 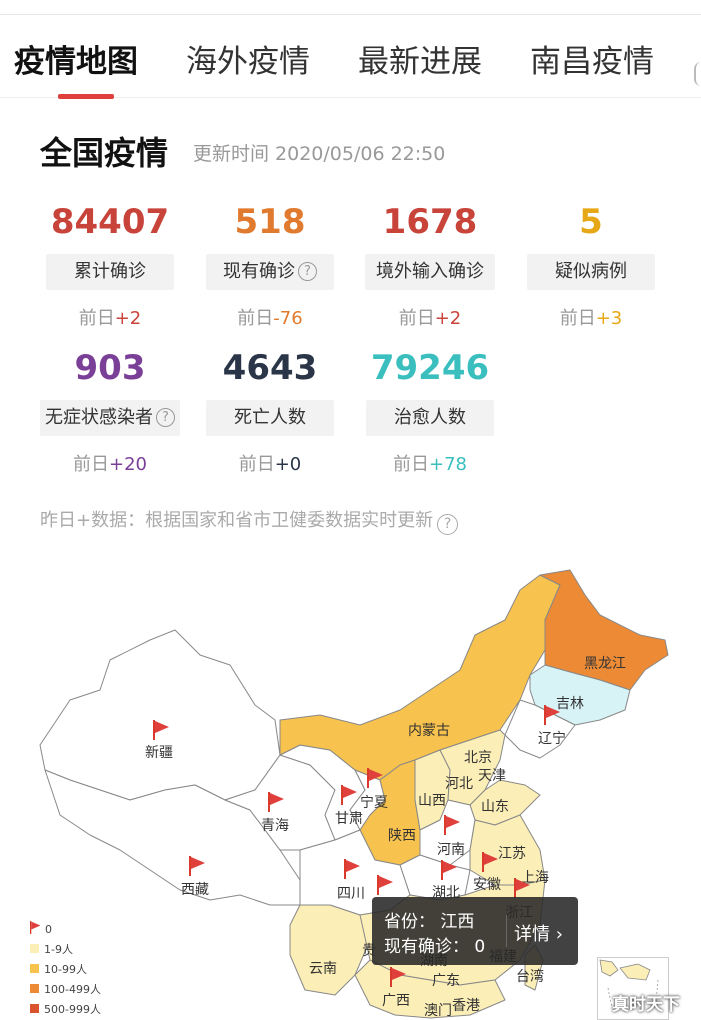 I want to click on province-label: 台湾, so click(x=530, y=977).